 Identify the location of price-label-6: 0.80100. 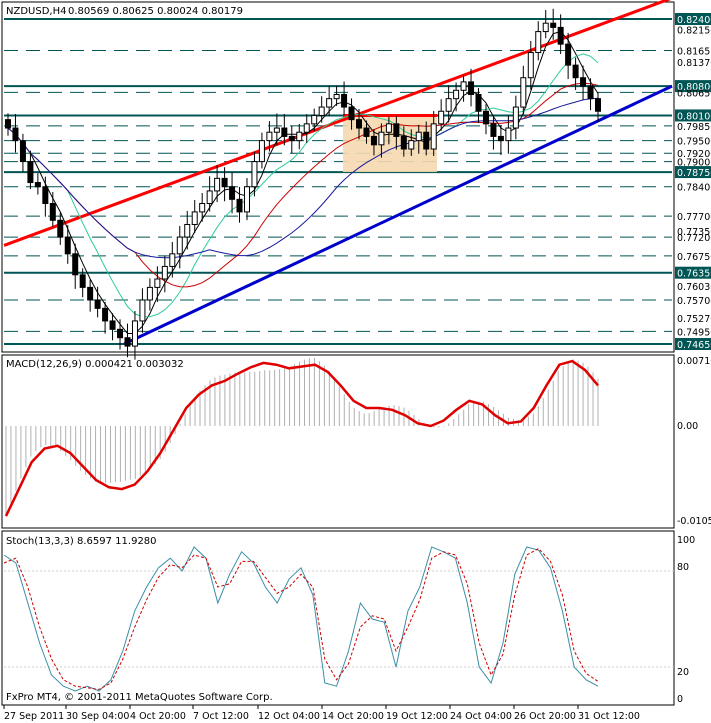
(693, 115).